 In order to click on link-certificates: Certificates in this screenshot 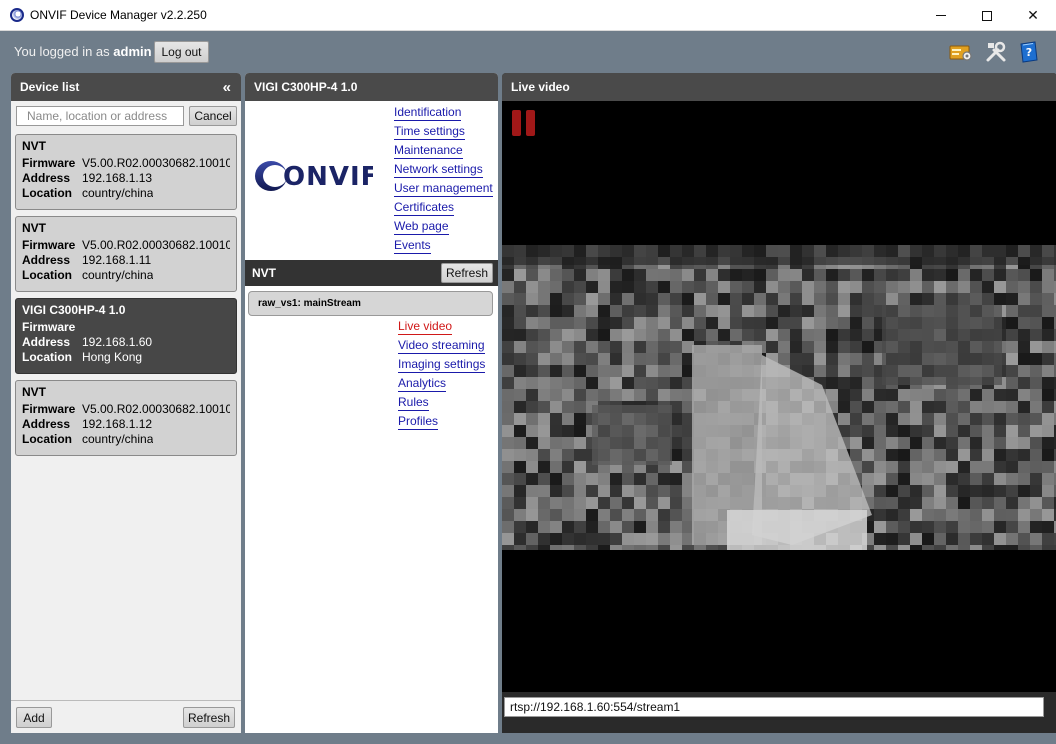, I will do `click(443, 209)`.